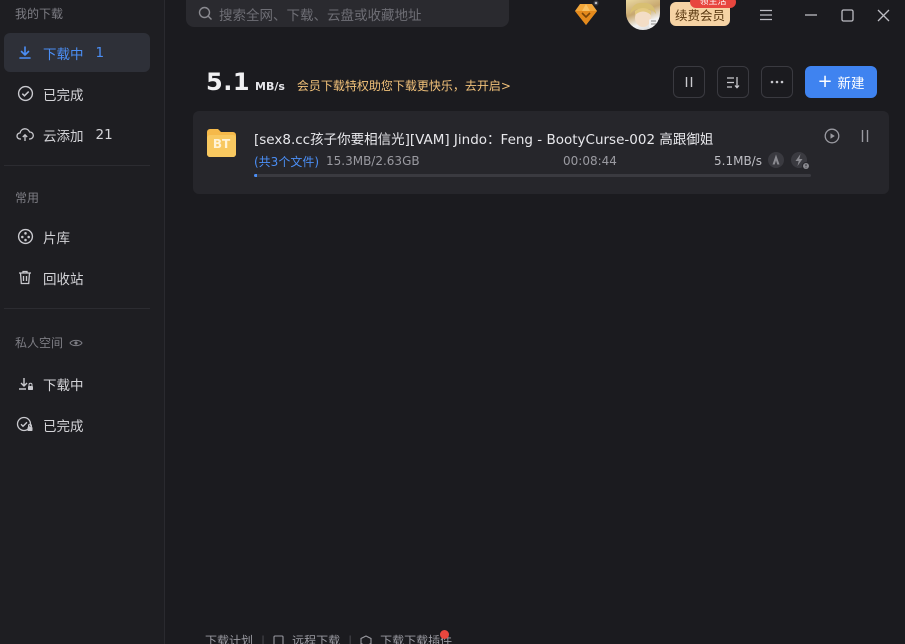 Image resolution: width=905 pixels, height=644 pixels. I want to click on accelerate-icon, so click(776, 160).